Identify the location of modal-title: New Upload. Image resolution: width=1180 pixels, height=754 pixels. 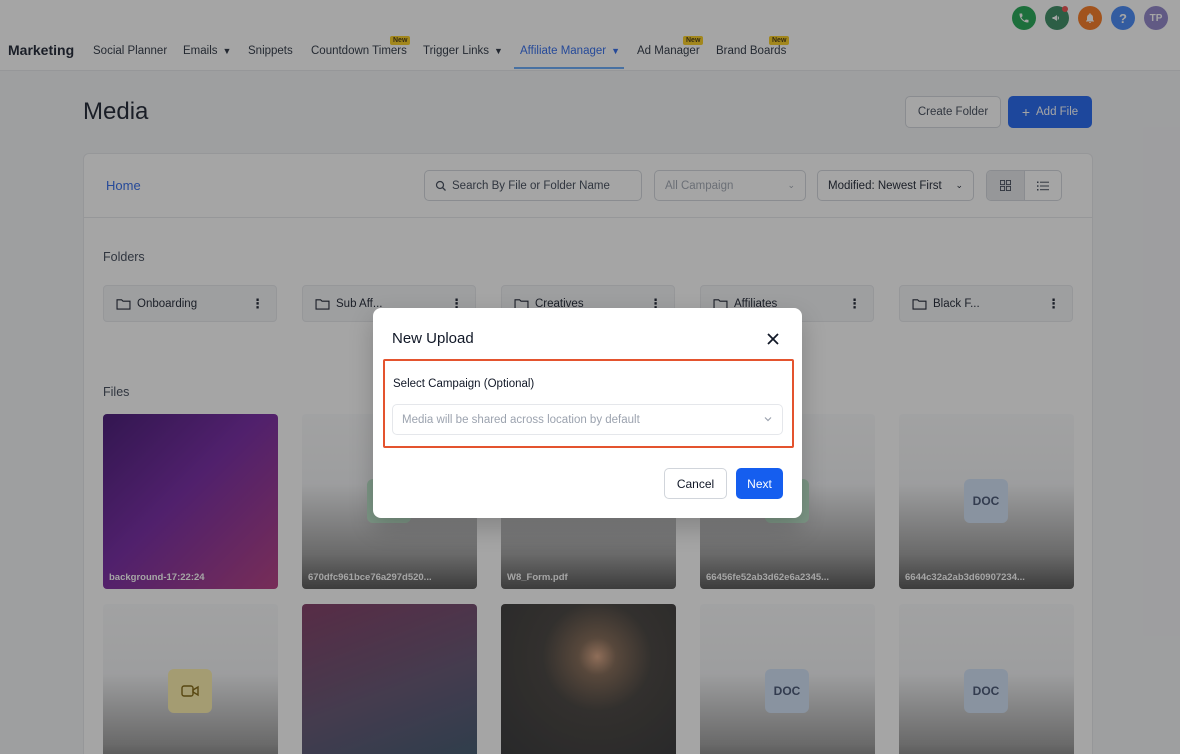
(433, 338).